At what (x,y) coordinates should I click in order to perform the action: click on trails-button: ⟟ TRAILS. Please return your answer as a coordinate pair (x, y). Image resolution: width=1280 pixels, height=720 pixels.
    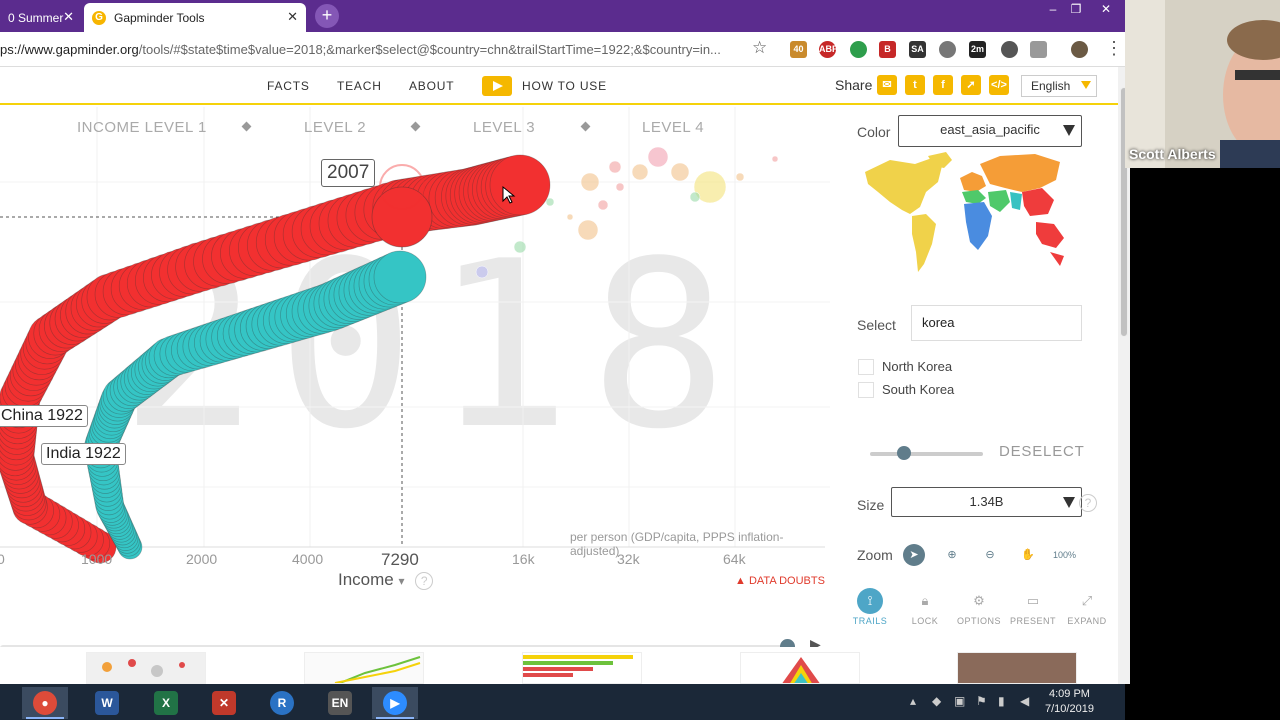
    Looking at the image, I should click on (870, 607).